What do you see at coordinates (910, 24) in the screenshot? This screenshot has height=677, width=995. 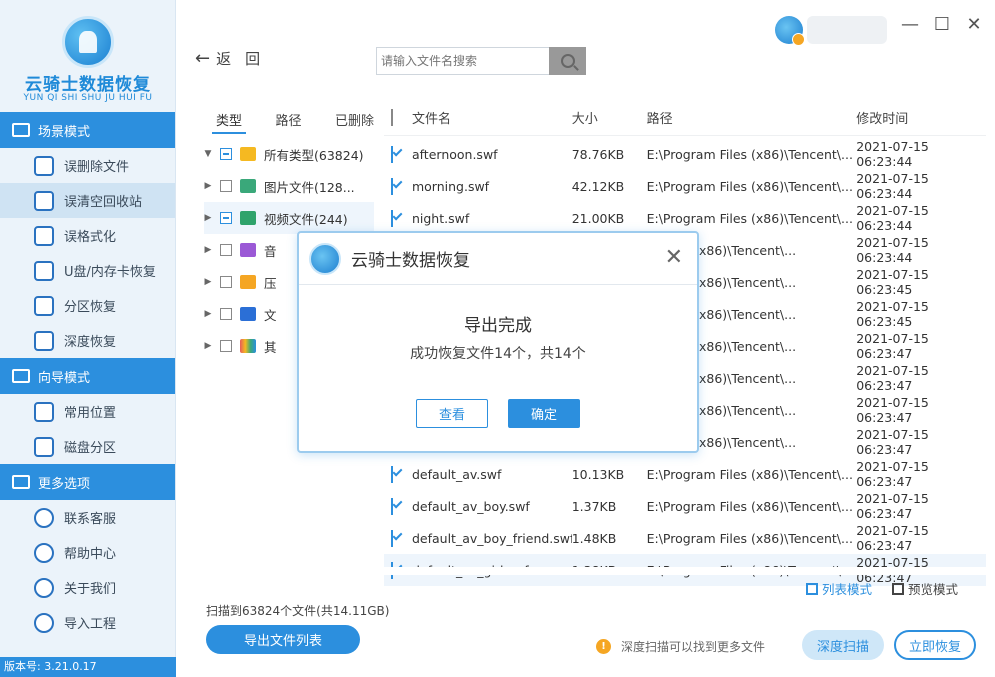 I see `minimize-icon: —` at bounding box center [910, 24].